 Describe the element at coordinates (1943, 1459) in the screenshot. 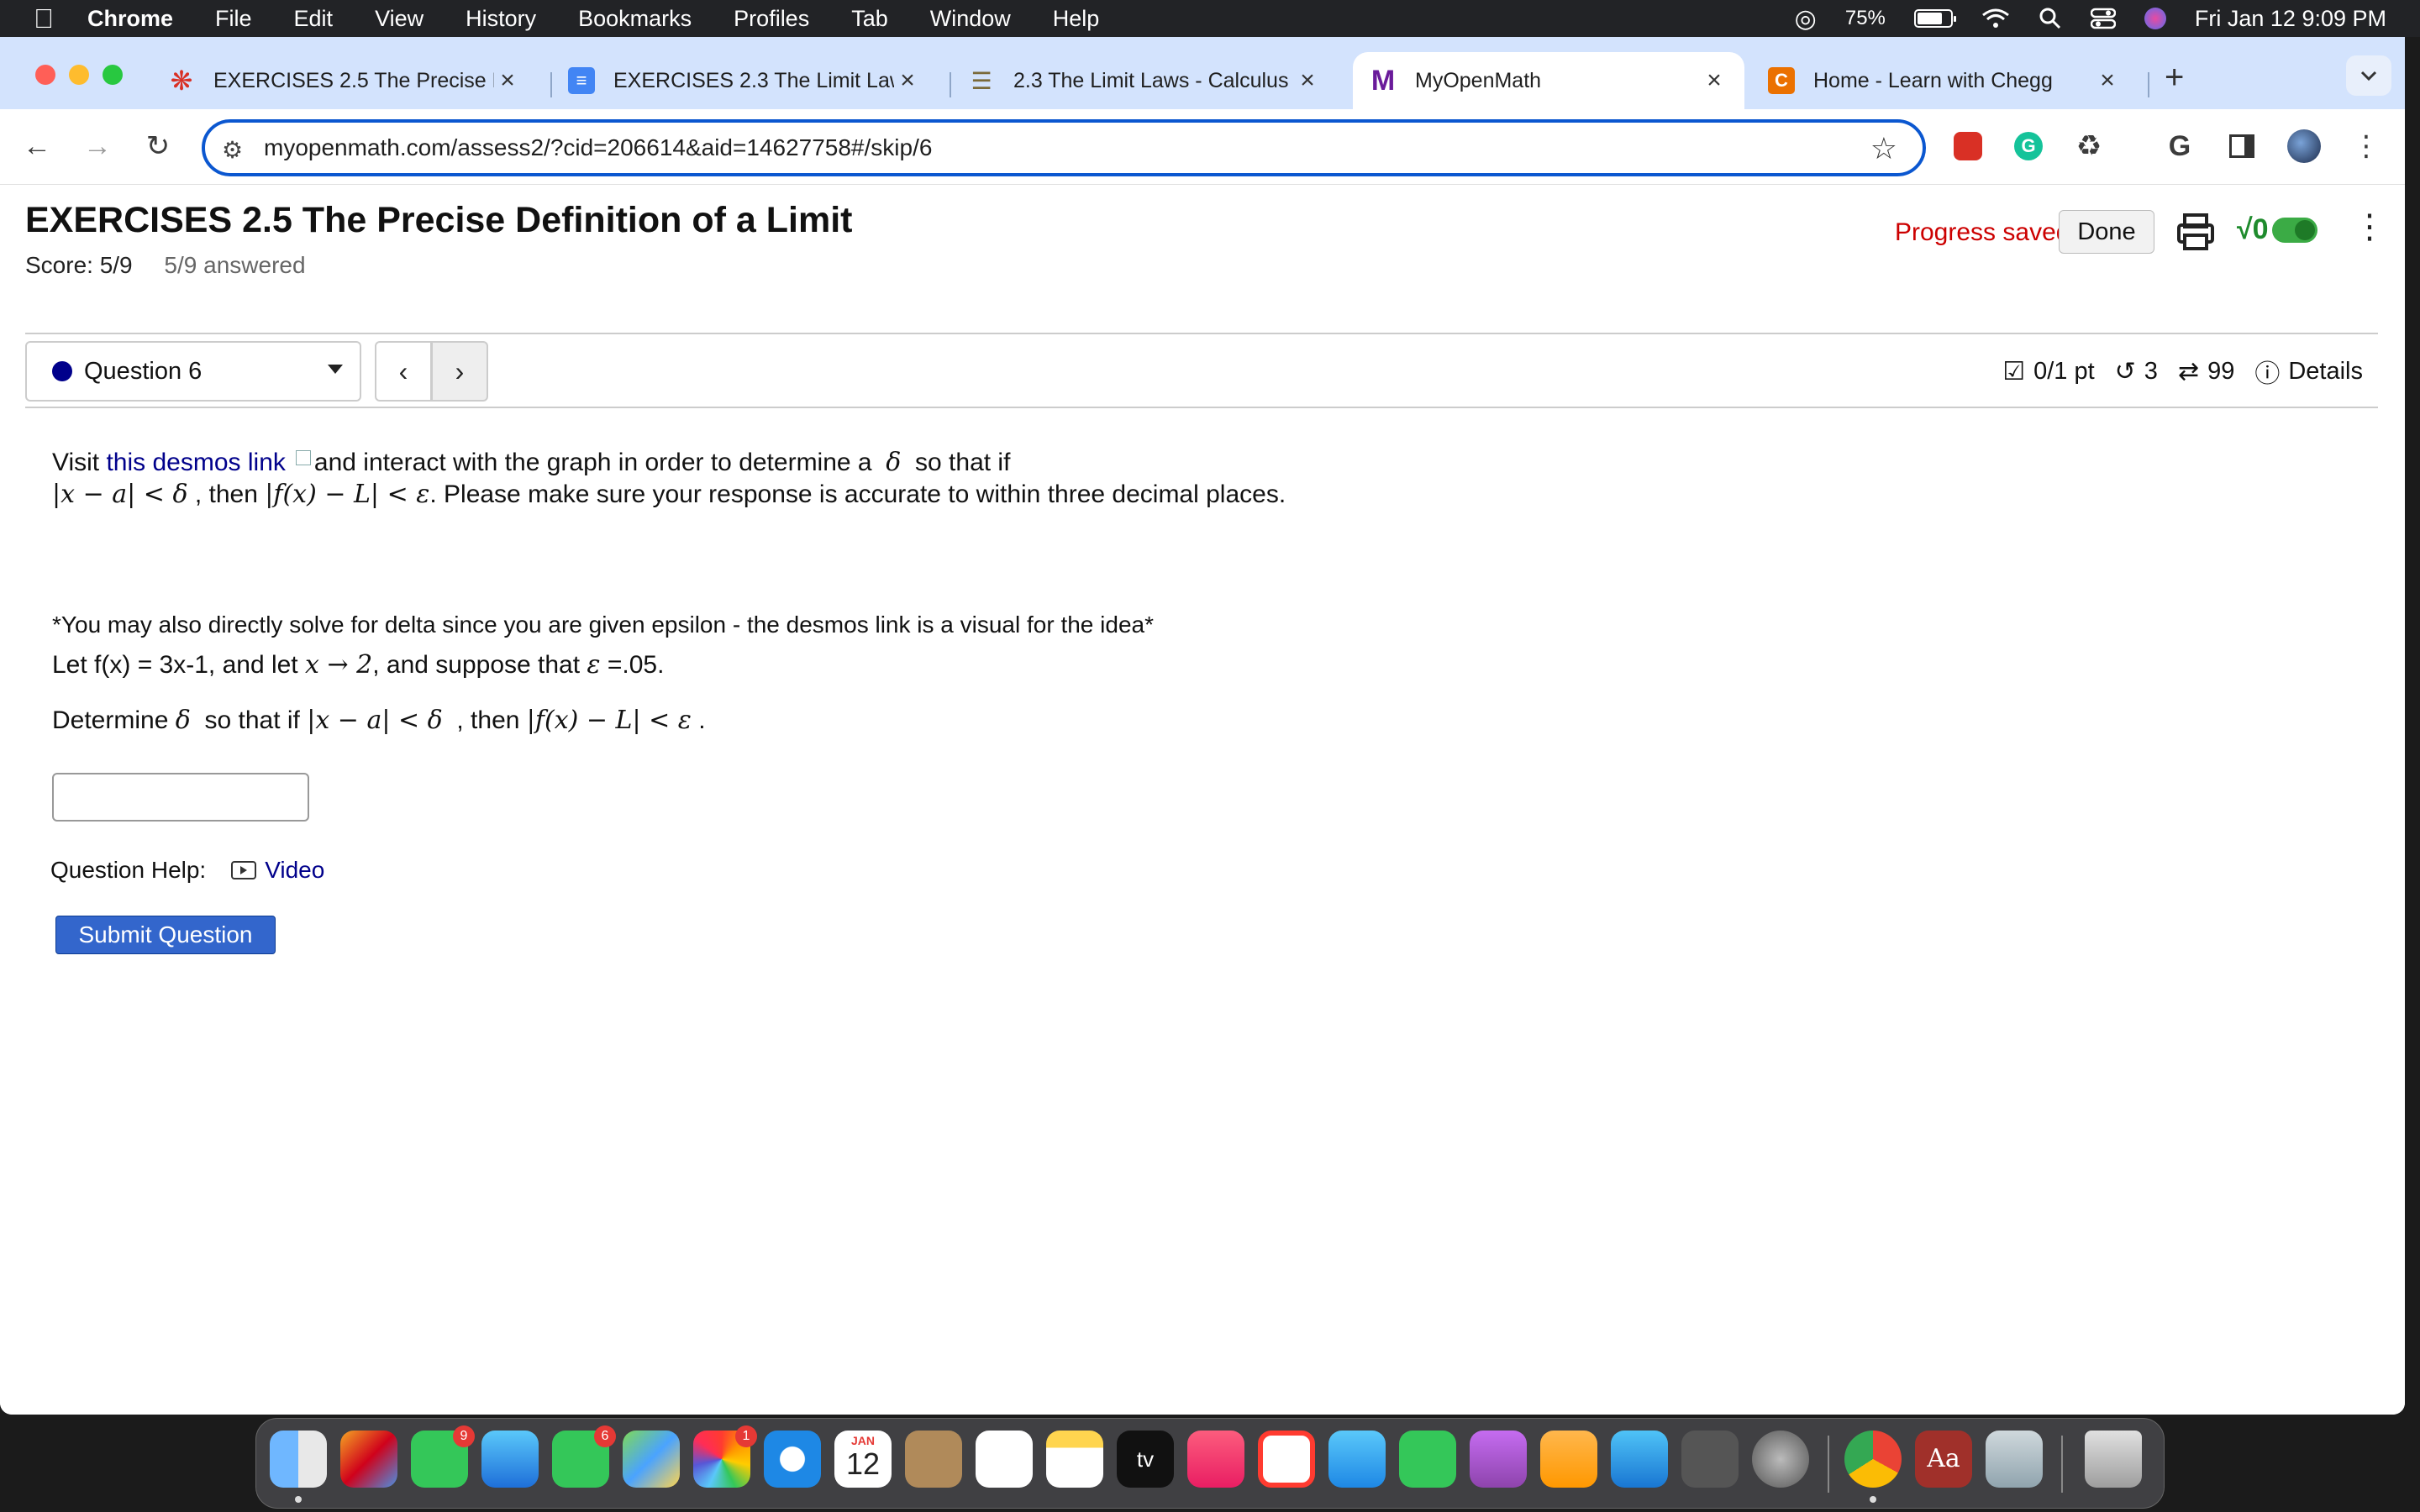

I see `dictionary-icon: Aa` at that location.